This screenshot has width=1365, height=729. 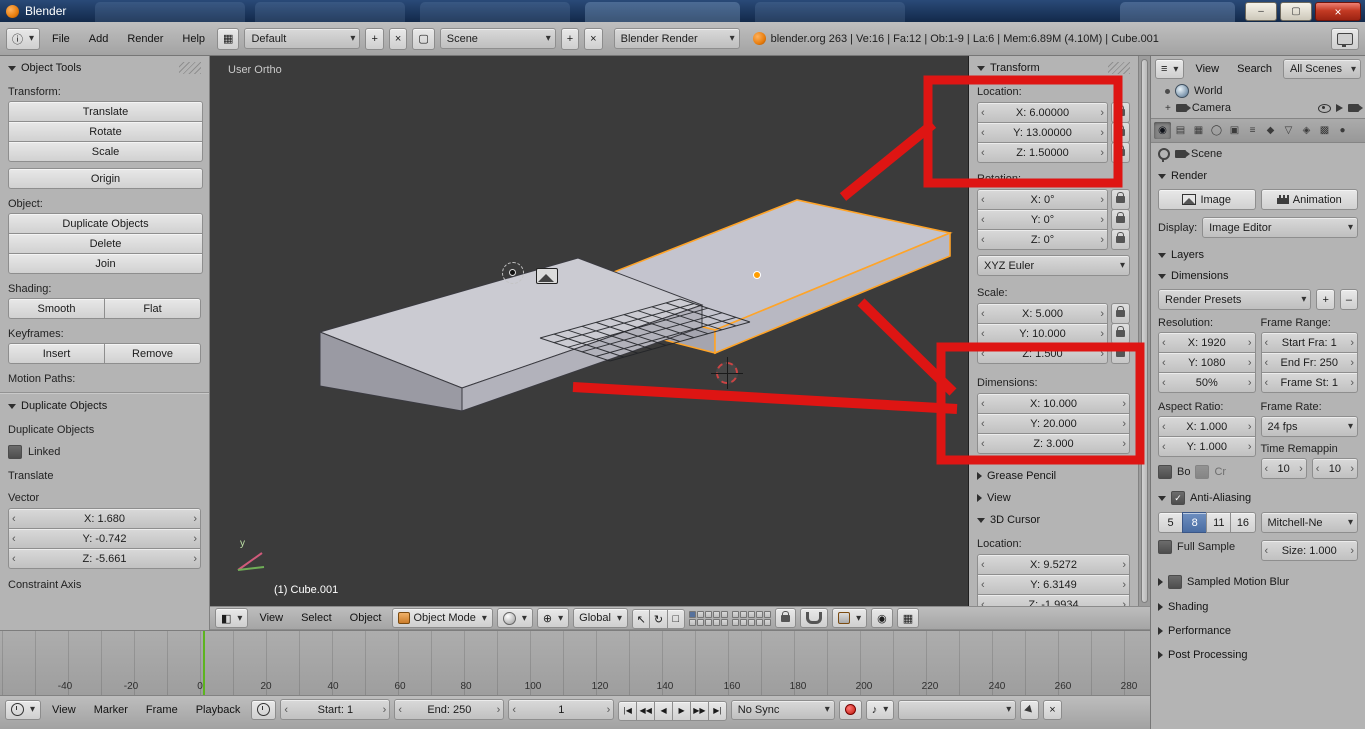 What do you see at coordinates (1288, 130) in the screenshot?
I see `tab-object-data: ▽` at bounding box center [1288, 130].